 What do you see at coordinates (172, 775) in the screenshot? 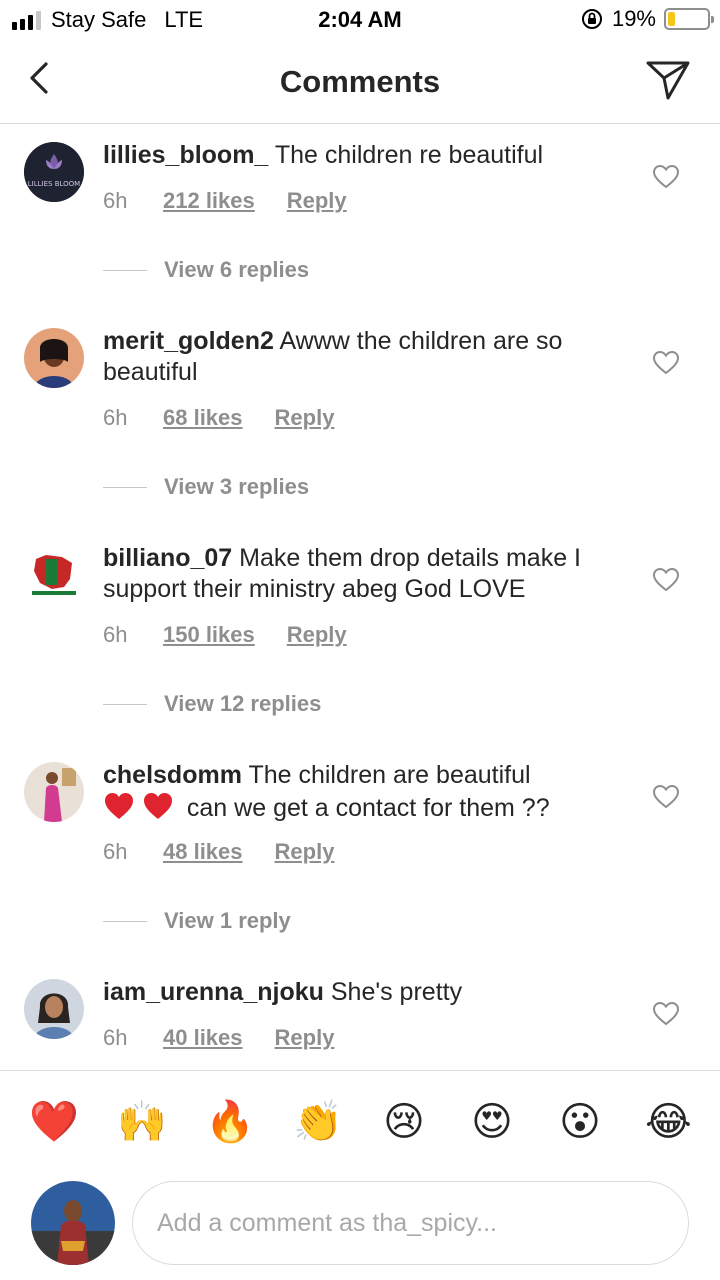
I see `comment-username: chelsdomm` at bounding box center [172, 775].